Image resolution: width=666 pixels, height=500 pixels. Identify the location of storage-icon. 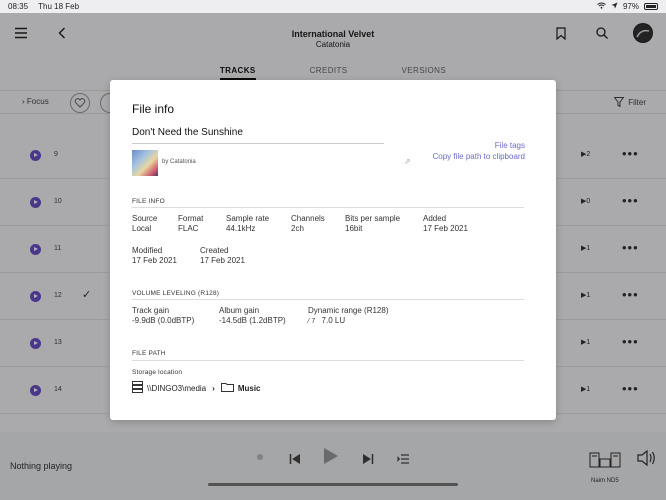
(137, 388).